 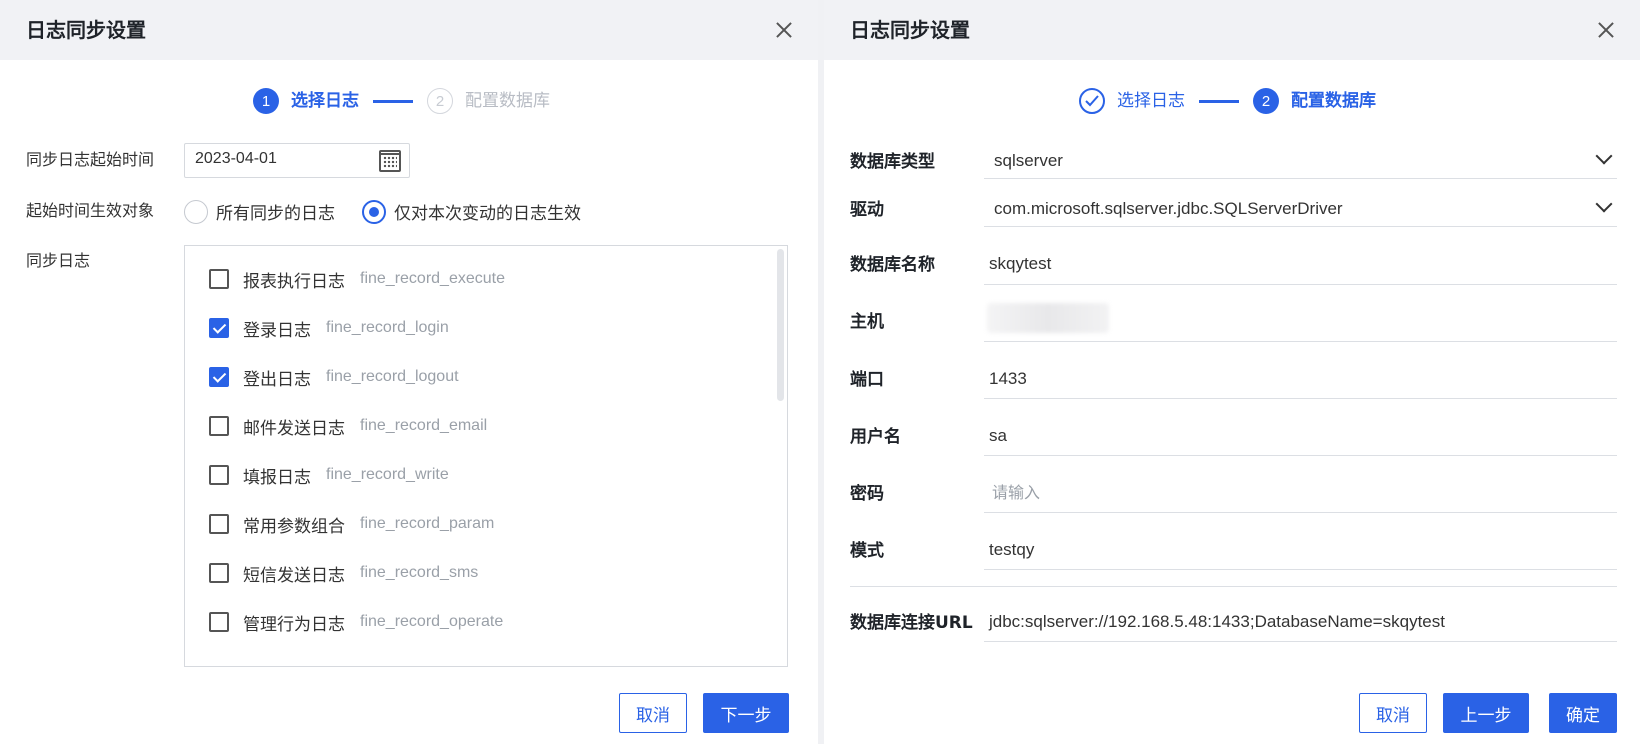 I want to click on log-item-logout: 登出日志 fine_record_logout, so click(x=334, y=377).